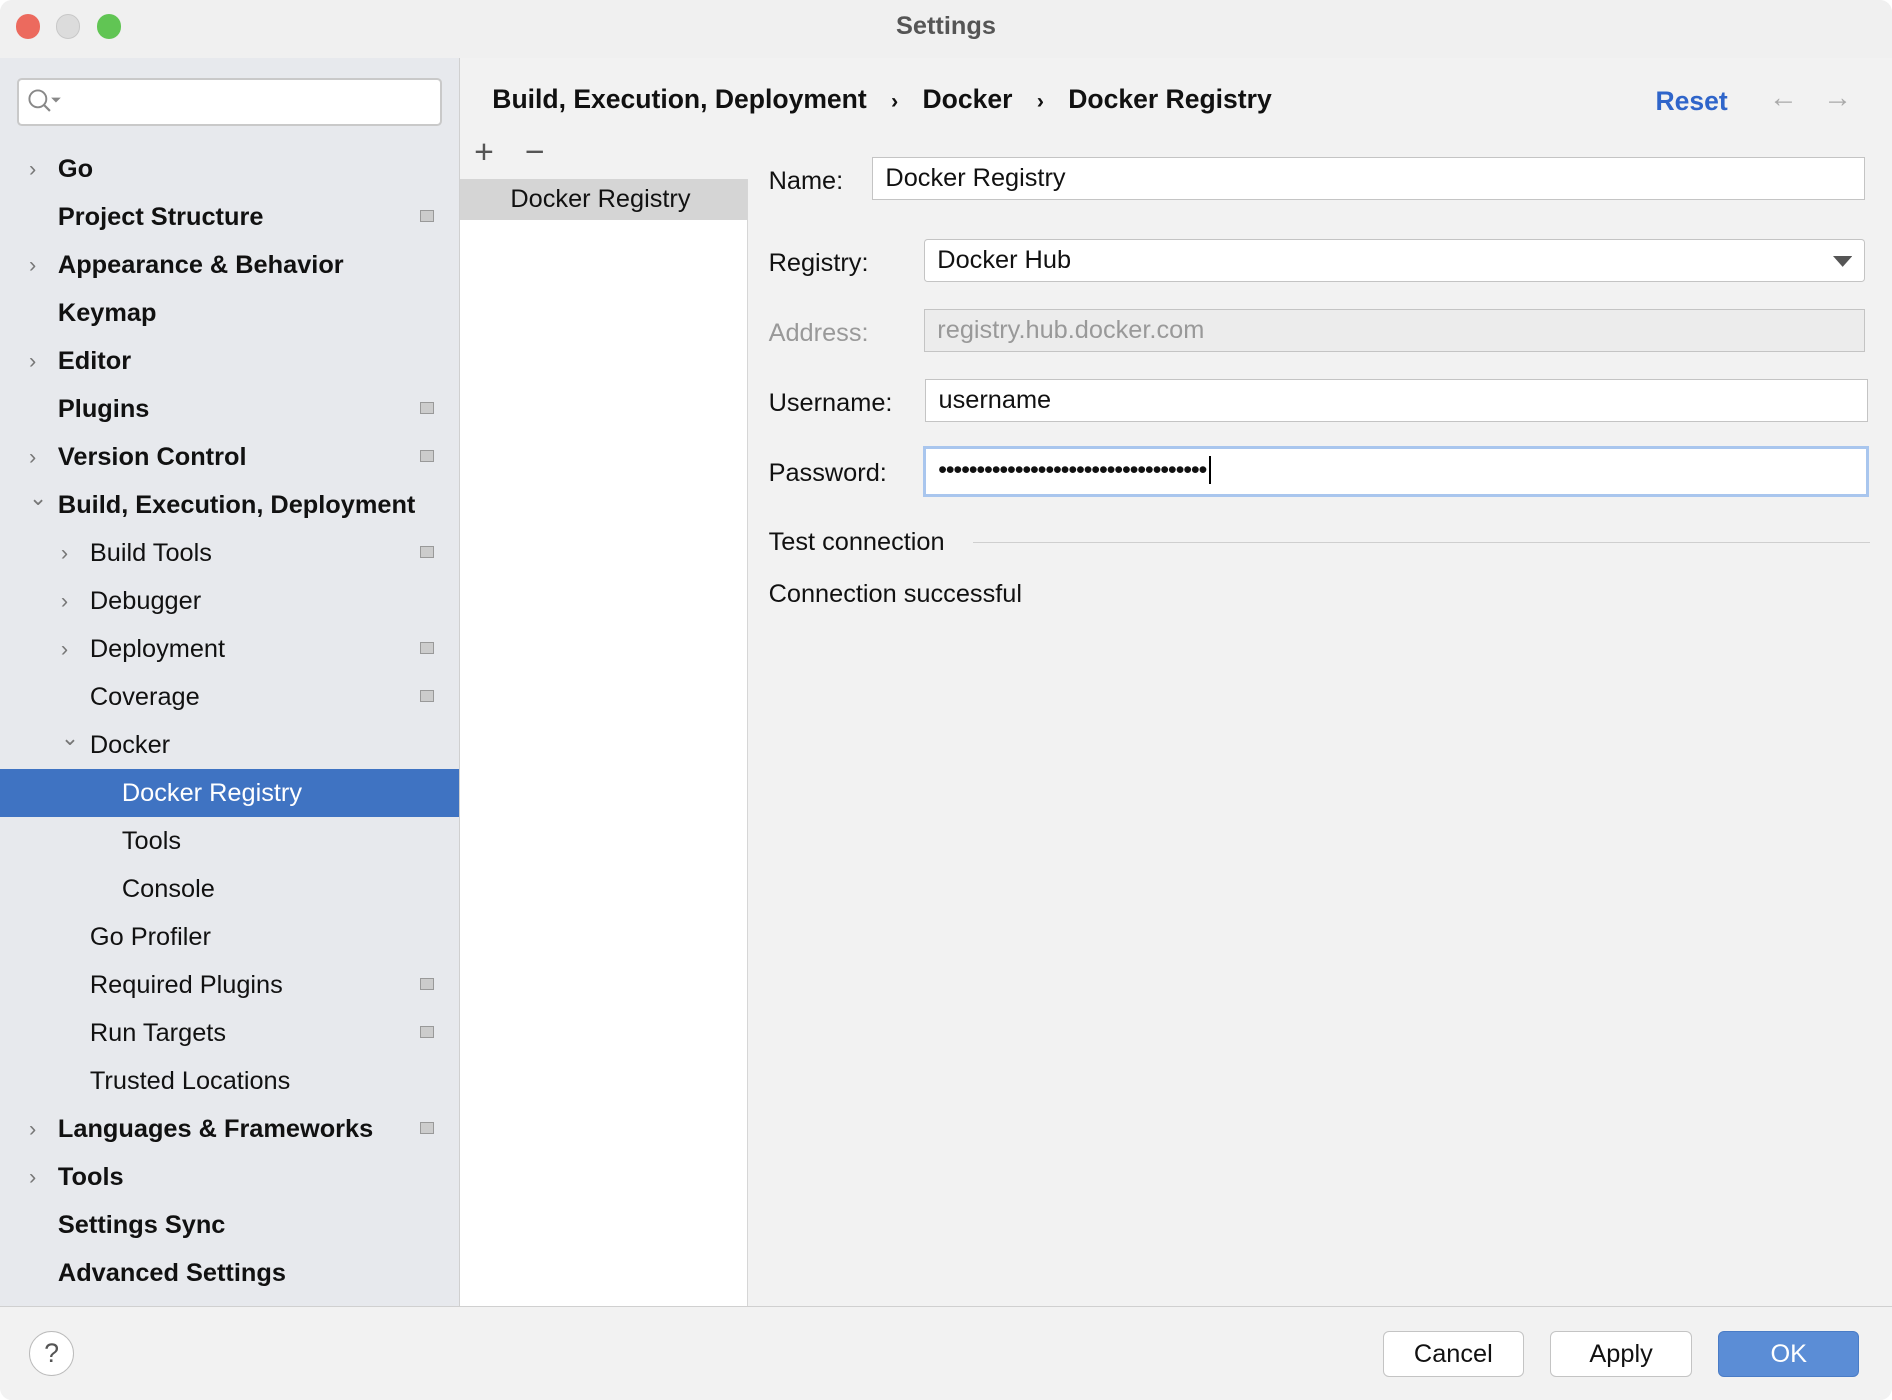 This screenshot has width=1892, height=1400. I want to click on sidebar-item: › Version Control, so click(229, 457).